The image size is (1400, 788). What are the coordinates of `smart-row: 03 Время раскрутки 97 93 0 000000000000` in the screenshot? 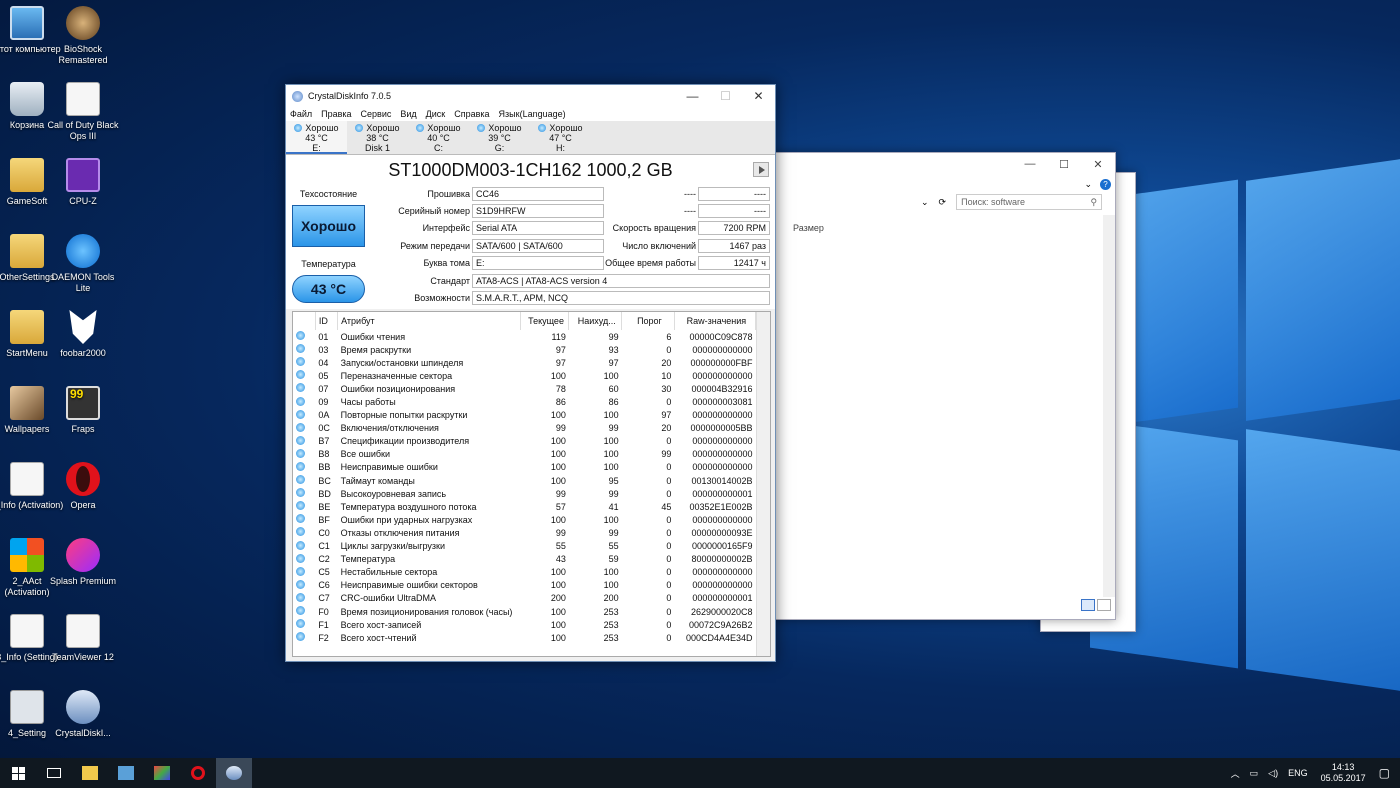 It's located at (524, 349).